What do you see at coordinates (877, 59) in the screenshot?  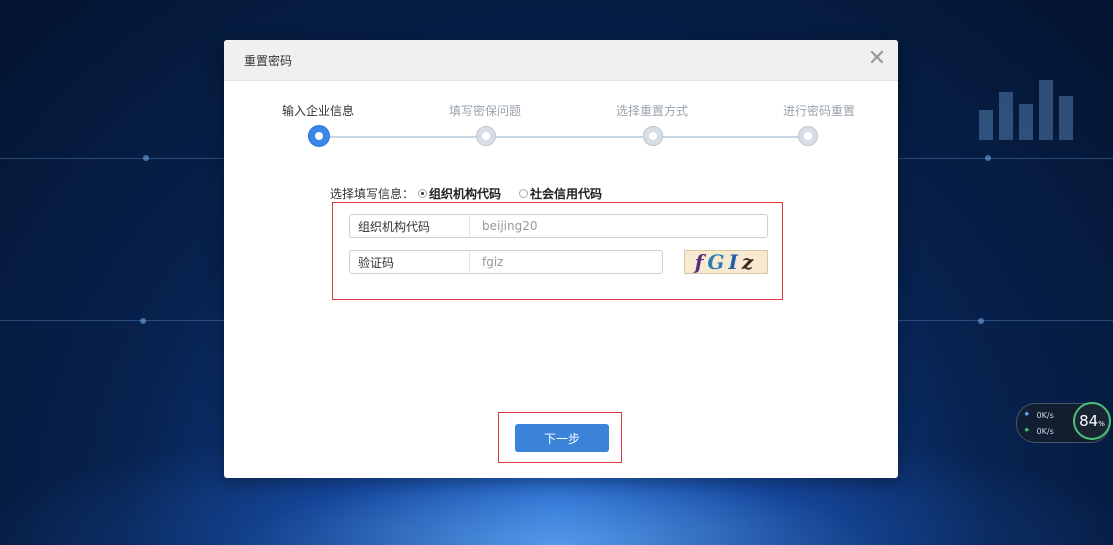 I see `close-icon: ✕` at bounding box center [877, 59].